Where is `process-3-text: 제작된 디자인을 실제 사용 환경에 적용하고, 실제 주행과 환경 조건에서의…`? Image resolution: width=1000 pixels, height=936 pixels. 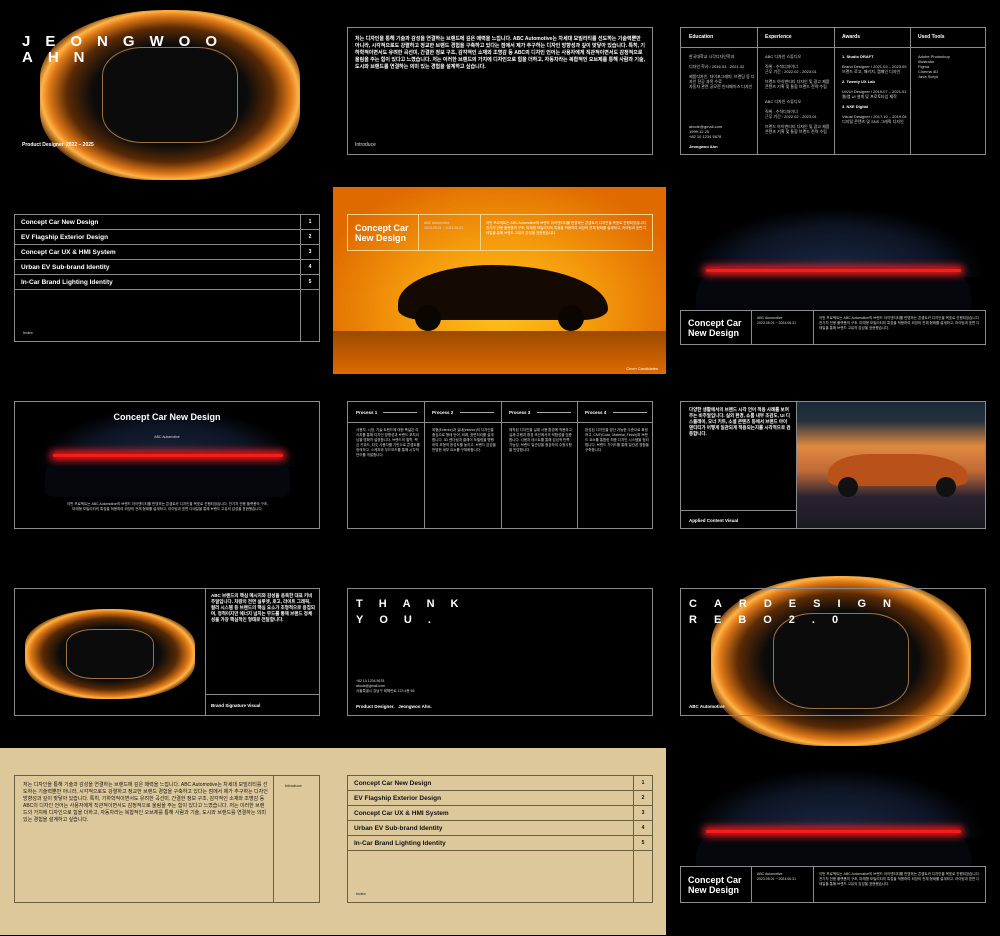
process-3-text: 제작된 디자인을 실제 사용 환경에 적용하고, 실제 주행과 환경 조건에서의… is located at coordinates (541, 440).